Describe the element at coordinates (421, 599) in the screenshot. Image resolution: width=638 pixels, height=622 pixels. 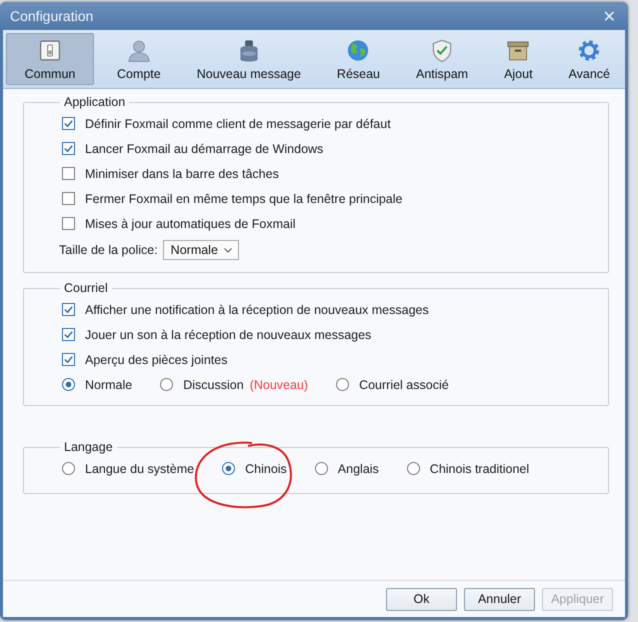
I see `dialog-button: Ok` at that location.